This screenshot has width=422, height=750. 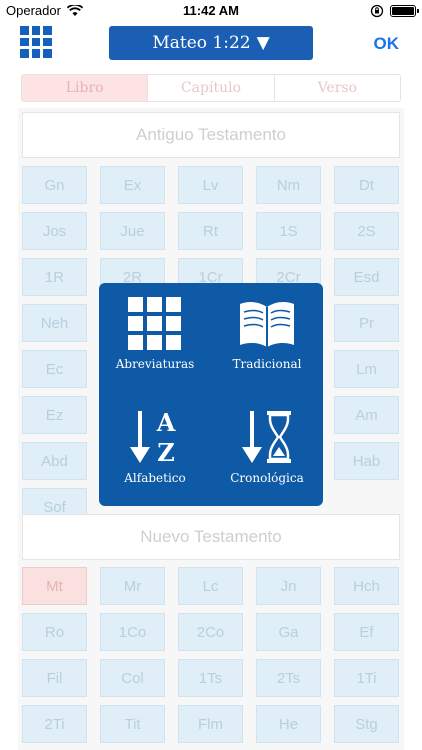 What do you see at coordinates (54, 231) in the screenshot?
I see `book-cell: Jos` at bounding box center [54, 231].